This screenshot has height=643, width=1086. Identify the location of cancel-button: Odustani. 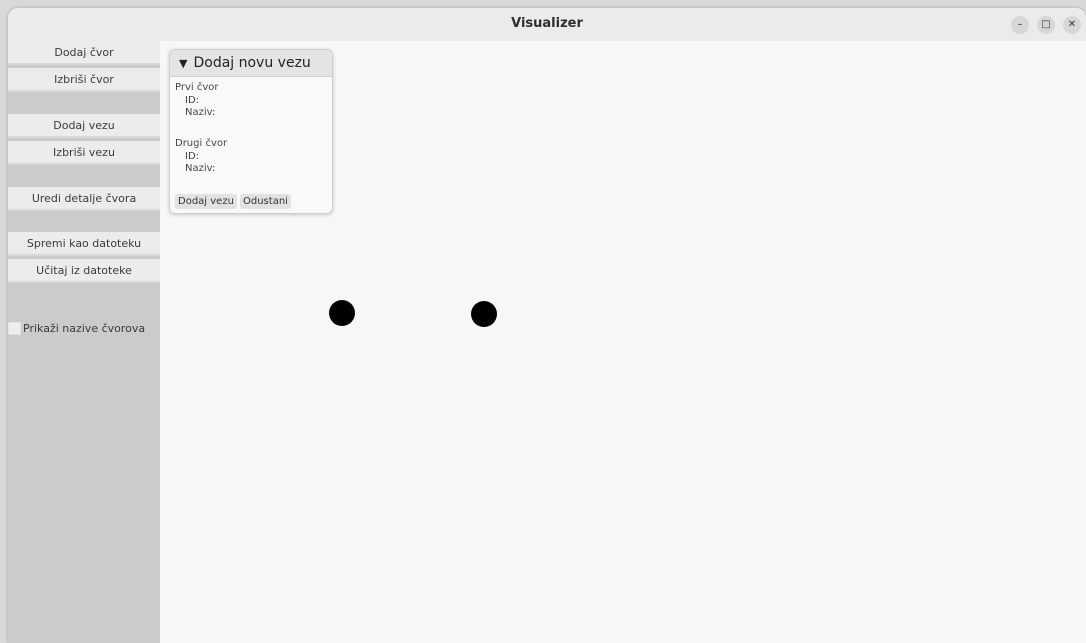
(265, 201).